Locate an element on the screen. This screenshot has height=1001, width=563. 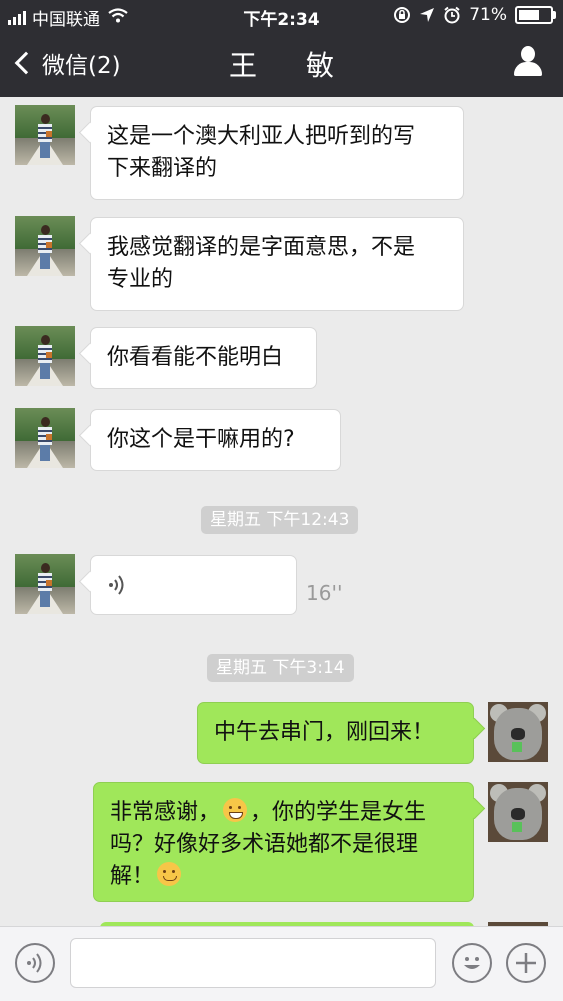
message-input is located at coordinates (253, 963).